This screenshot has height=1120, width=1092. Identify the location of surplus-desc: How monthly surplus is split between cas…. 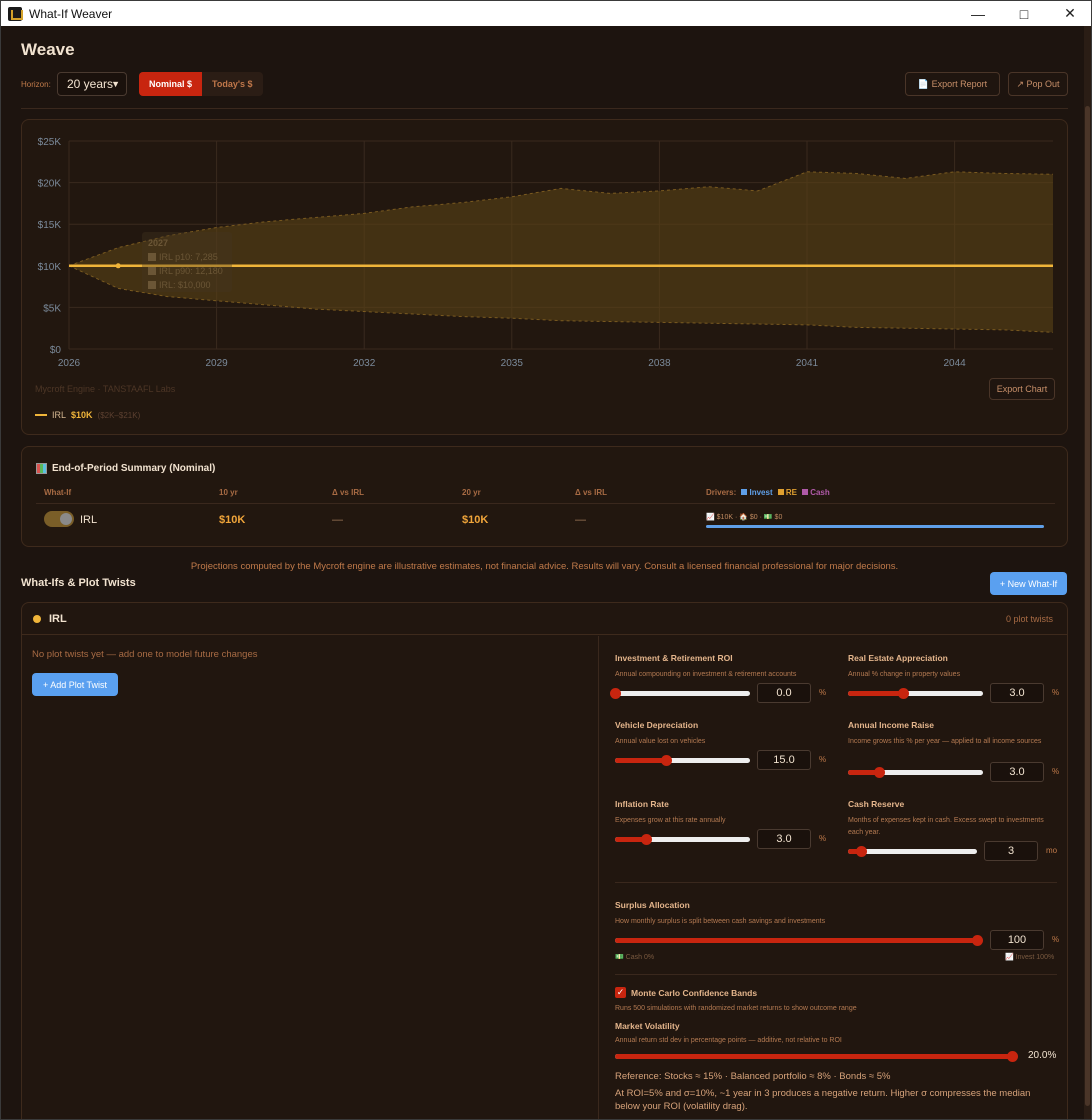
(720, 921).